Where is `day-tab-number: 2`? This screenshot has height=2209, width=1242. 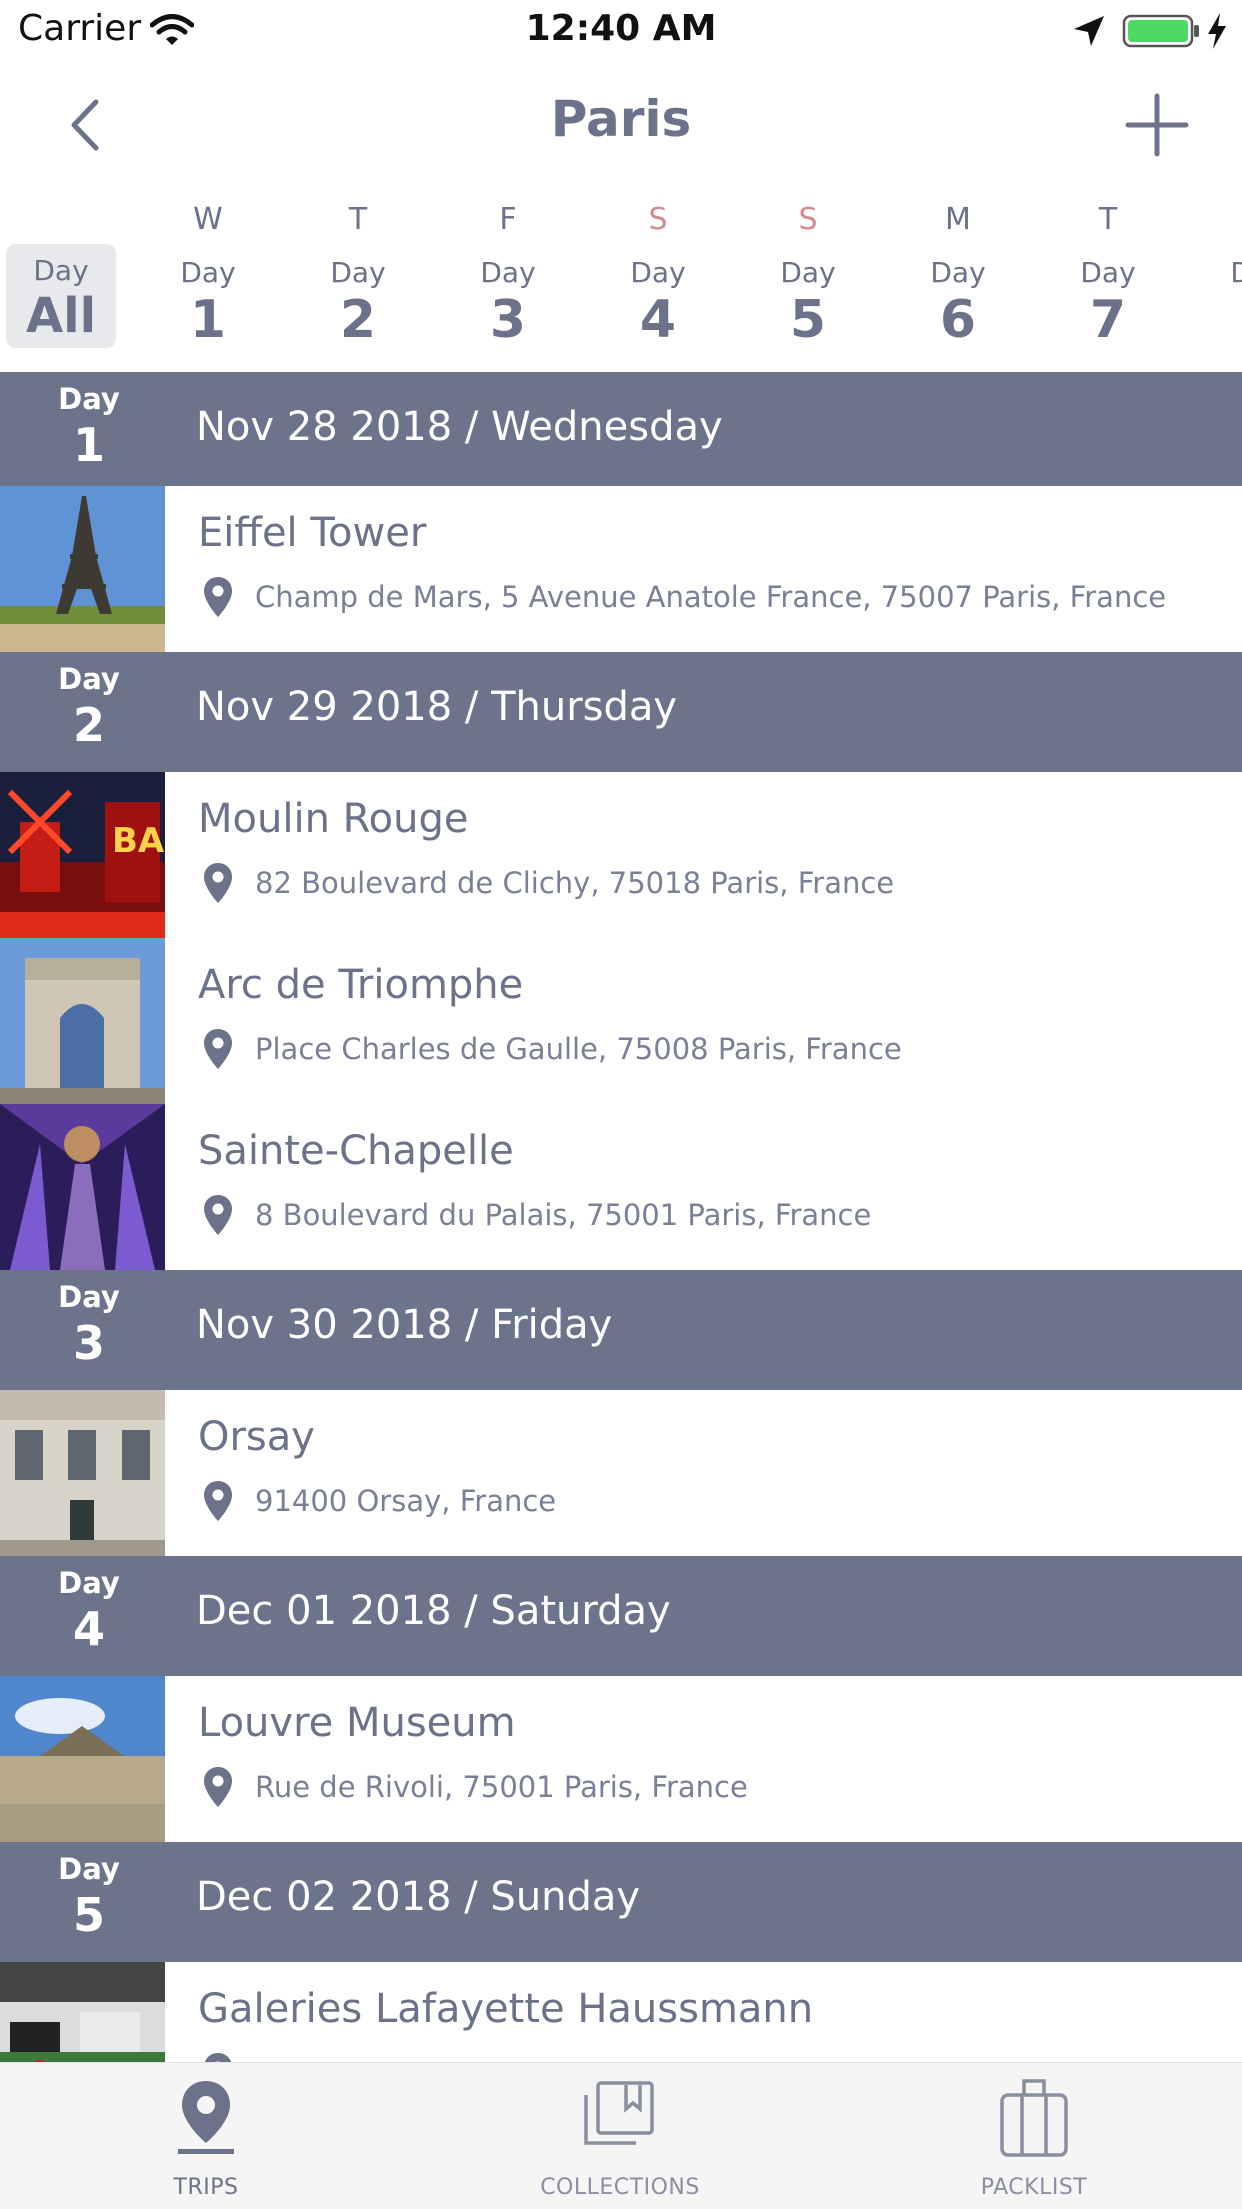
day-tab-number: 2 is located at coordinates (358, 320).